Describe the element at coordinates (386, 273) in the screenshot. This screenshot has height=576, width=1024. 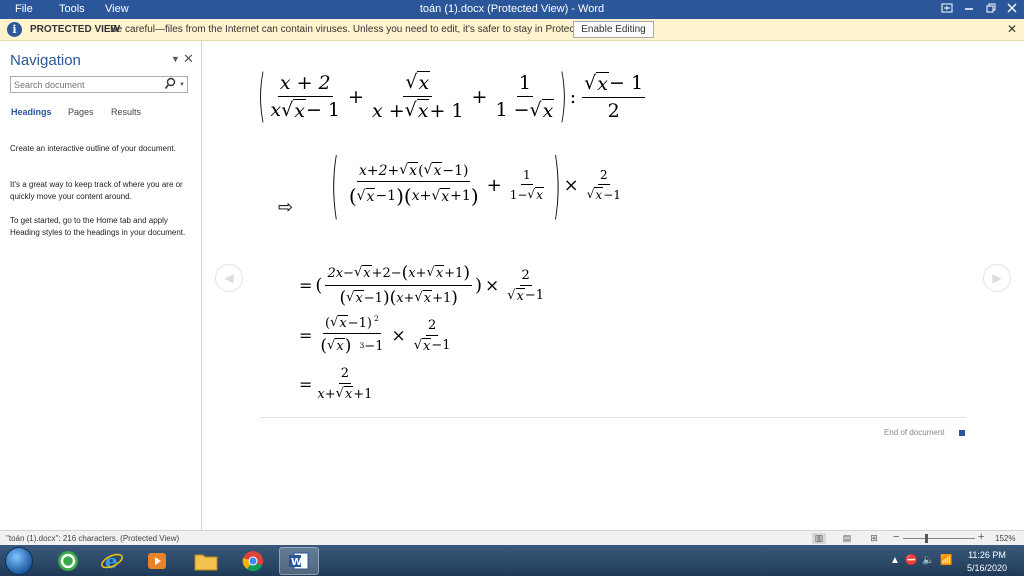
I see `math-text: +2−` at that location.